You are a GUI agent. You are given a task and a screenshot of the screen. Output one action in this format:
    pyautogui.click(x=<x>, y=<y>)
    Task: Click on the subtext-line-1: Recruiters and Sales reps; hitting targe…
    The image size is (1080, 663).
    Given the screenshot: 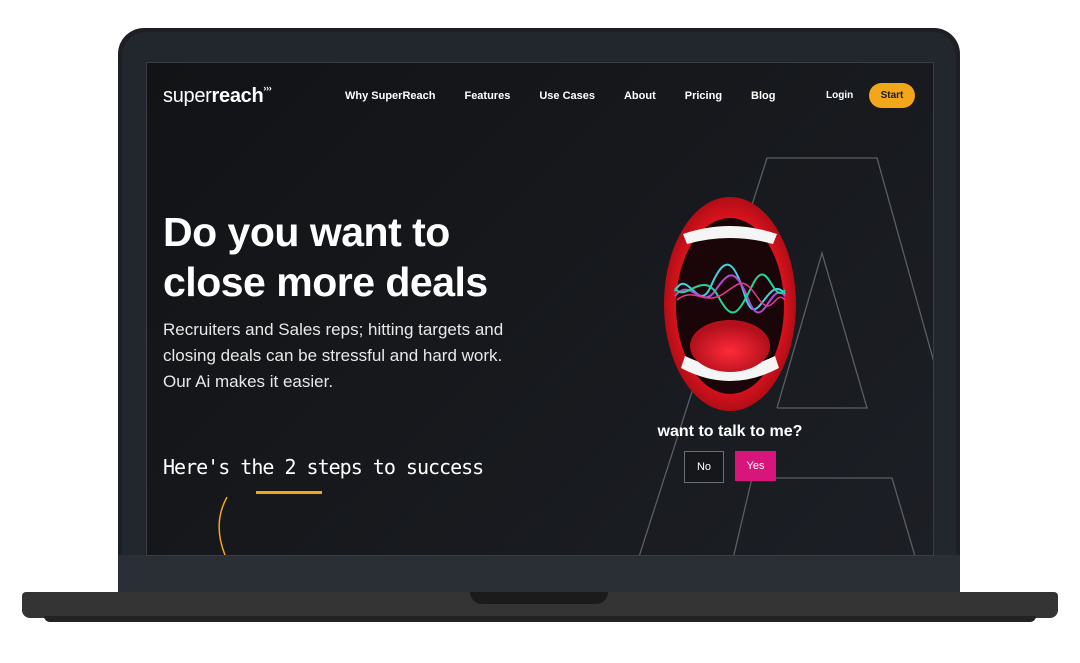 What is the action you would take?
    pyautogui.click(x=333, y=329)
    